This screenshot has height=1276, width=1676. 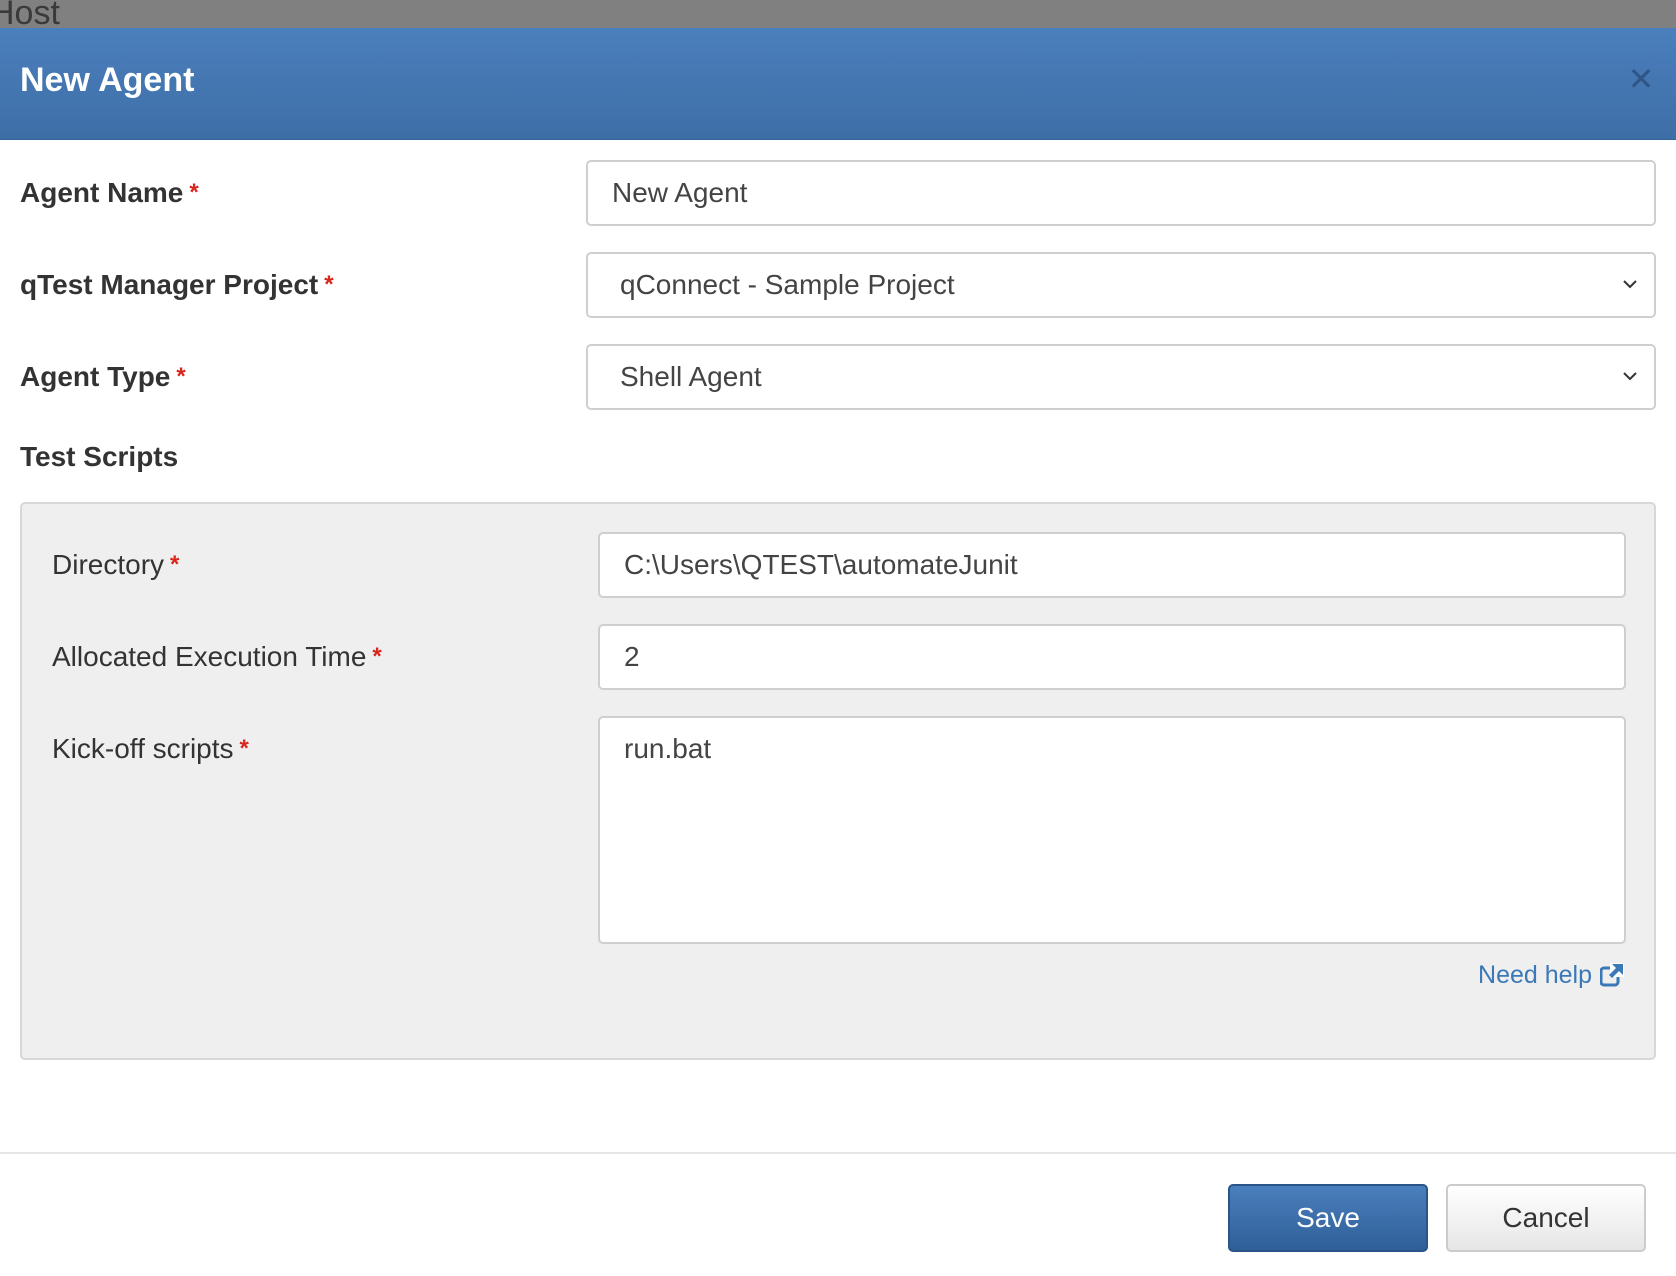 What do you see at coordinates (217, 656) in the screenshot?
I see `execution-time-label: Allocated Execution Time *` at bounding box center [217, 656].